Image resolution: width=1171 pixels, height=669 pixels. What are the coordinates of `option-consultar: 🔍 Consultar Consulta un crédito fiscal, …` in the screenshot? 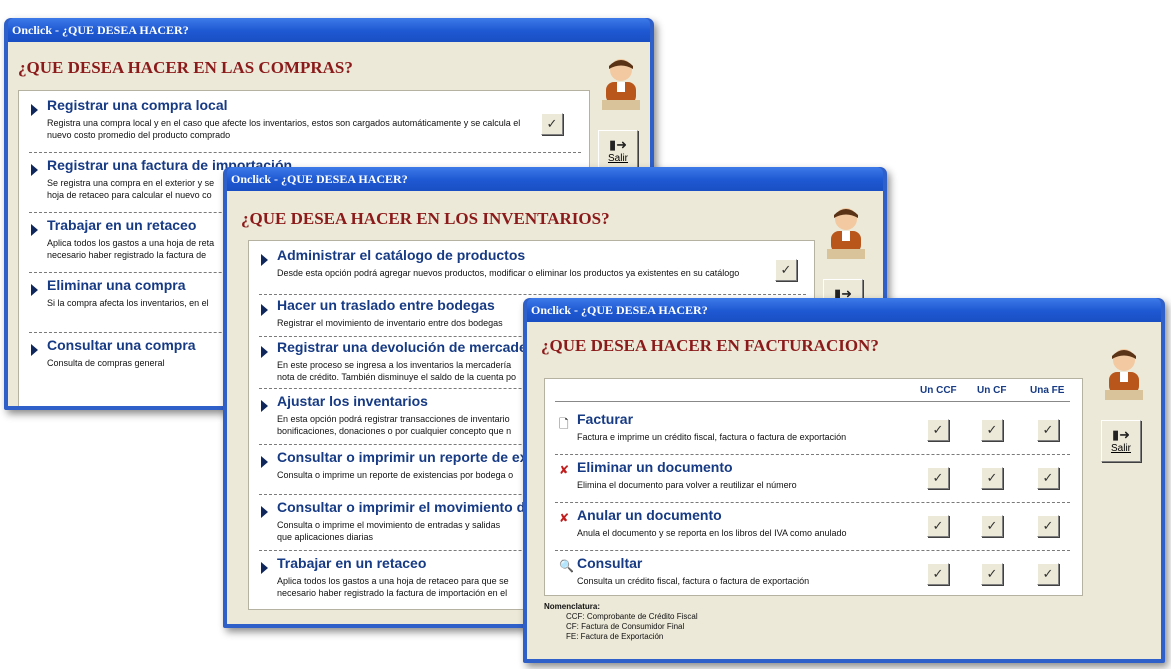 It's located at (812, 574).